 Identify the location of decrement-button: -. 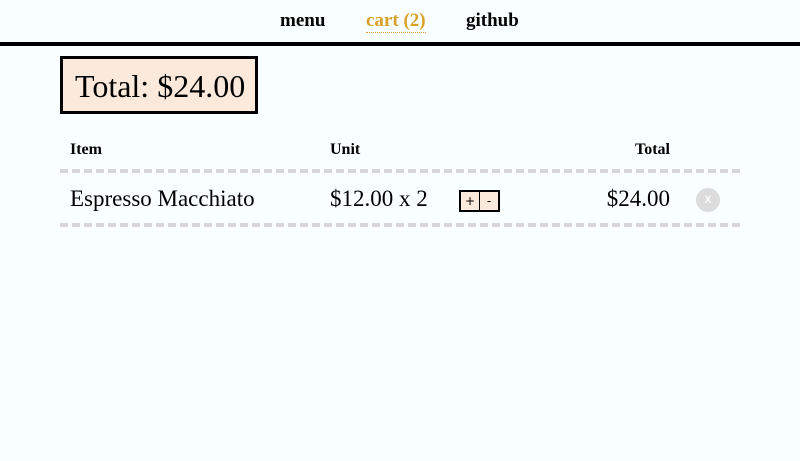
(488, 201).